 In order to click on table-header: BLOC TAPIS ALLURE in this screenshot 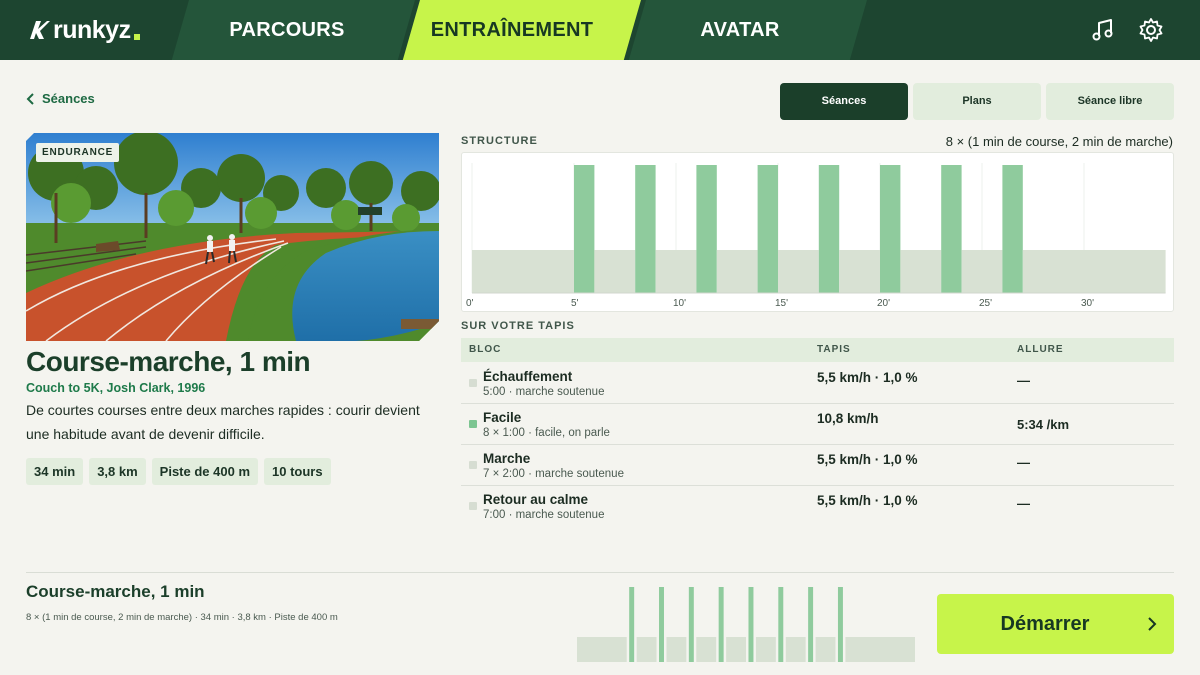, I will do `click(817, 350)`.